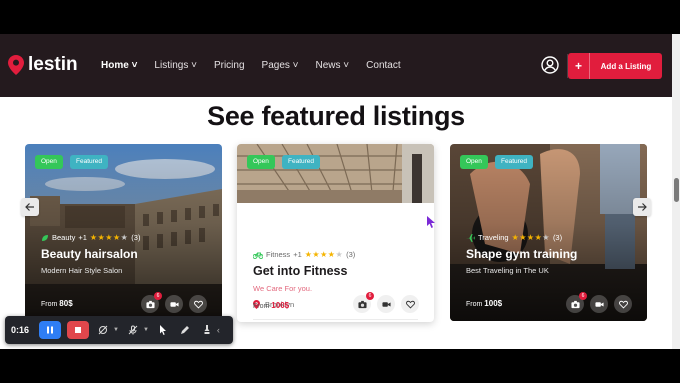 This screenshot has width=680, height=383. I want to click on collapse-toolbar-icon: ‹, so click(218, 330).